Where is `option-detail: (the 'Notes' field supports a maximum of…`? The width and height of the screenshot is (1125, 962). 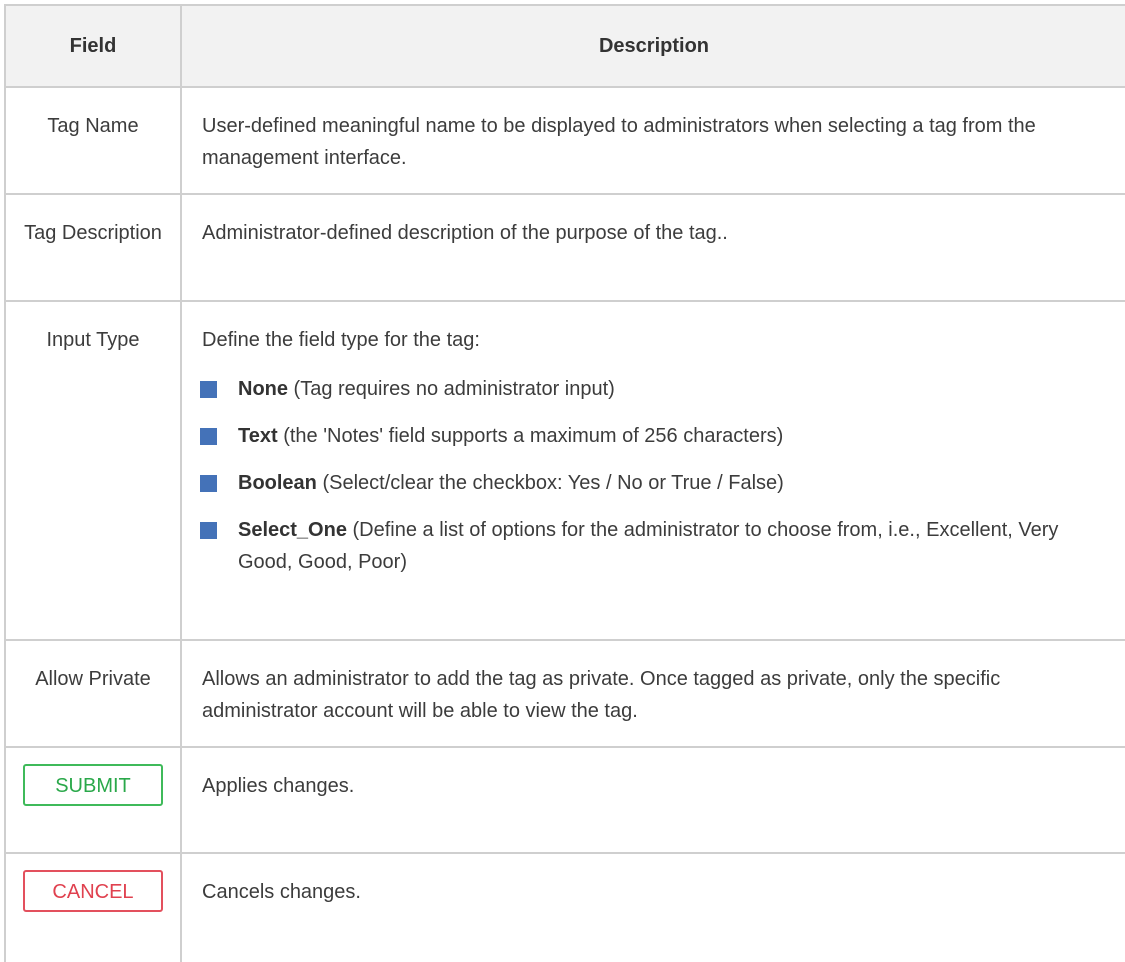 option-detail: (the 'Notes' field supports a maximum of… is located at coordinates (530, 436).